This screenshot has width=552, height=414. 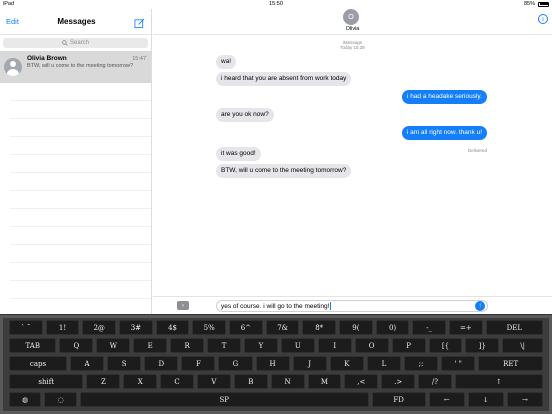 What do you see at coordinates (33, 345) in the screenshot?
I see `key-tab: TAB` at bounding box center [33, 345].